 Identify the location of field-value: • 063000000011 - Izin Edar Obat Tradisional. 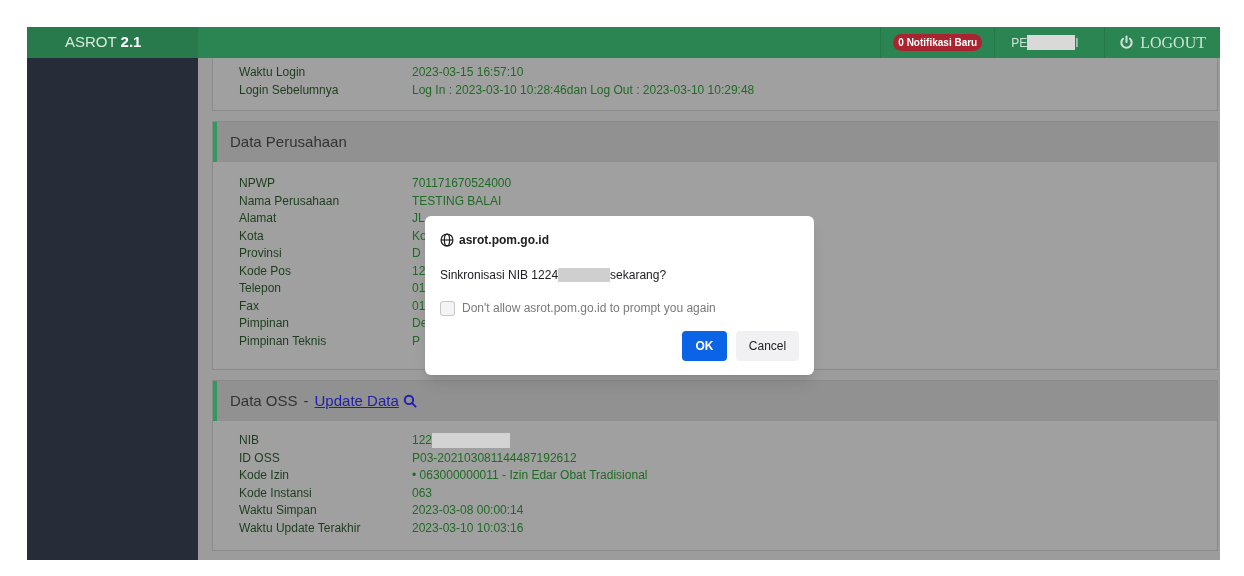
(530, 476).